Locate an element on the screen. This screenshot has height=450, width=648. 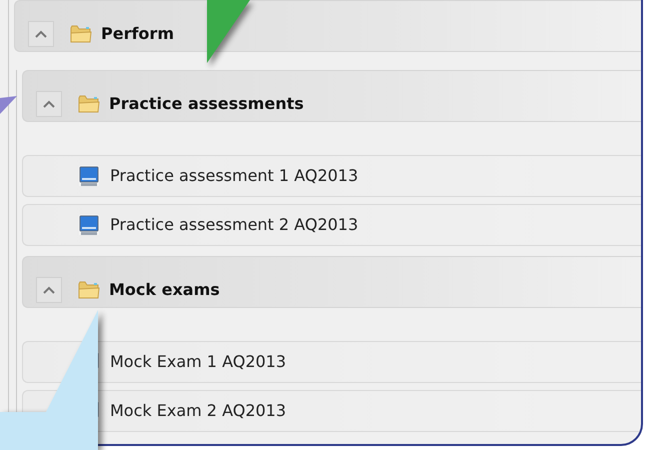
folder-title: Practice assessments is located at coordinates (206, 104).